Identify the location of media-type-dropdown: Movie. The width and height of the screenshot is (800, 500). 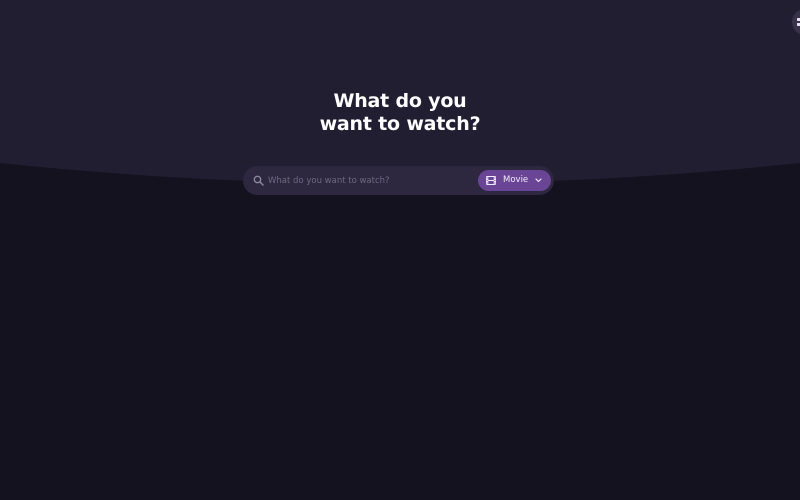
(514, 180).